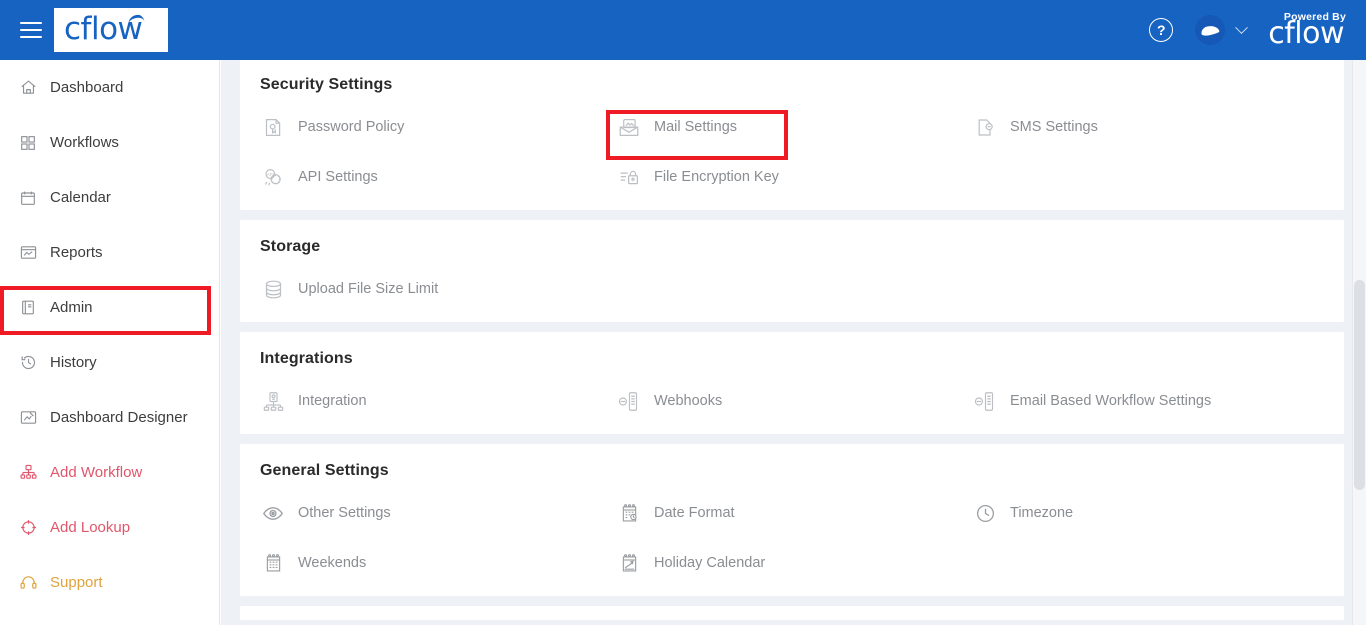 This screenshot has width=1366, height=625. What do you see at coordinates (28, 143) in the screenshot?
I see `grid-squares-icon` at bounding box center [28, 143].